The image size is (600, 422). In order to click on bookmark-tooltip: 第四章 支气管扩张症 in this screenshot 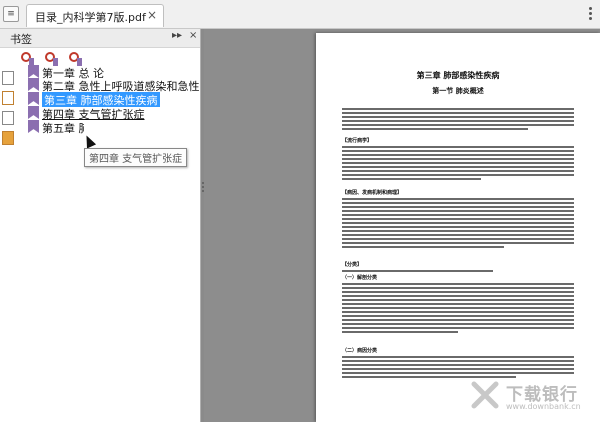, I will do `click(136, 157)`.